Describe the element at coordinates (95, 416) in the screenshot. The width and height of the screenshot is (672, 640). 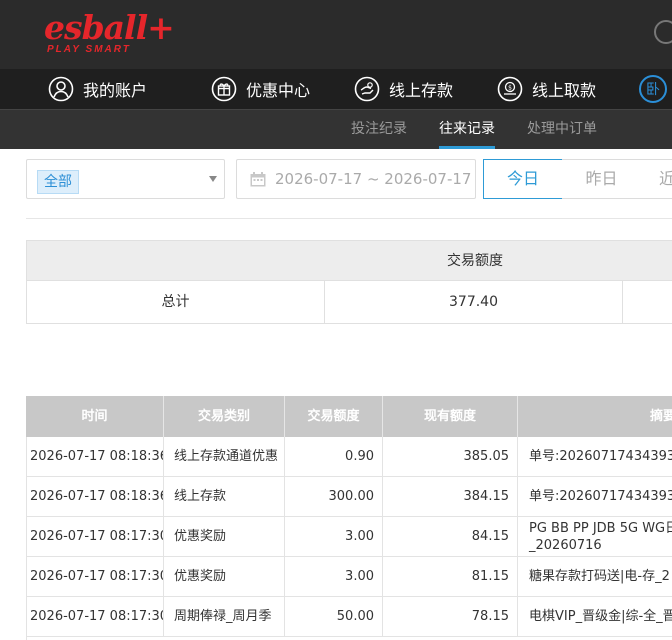
I see `column-header-time: 时间` at that location.